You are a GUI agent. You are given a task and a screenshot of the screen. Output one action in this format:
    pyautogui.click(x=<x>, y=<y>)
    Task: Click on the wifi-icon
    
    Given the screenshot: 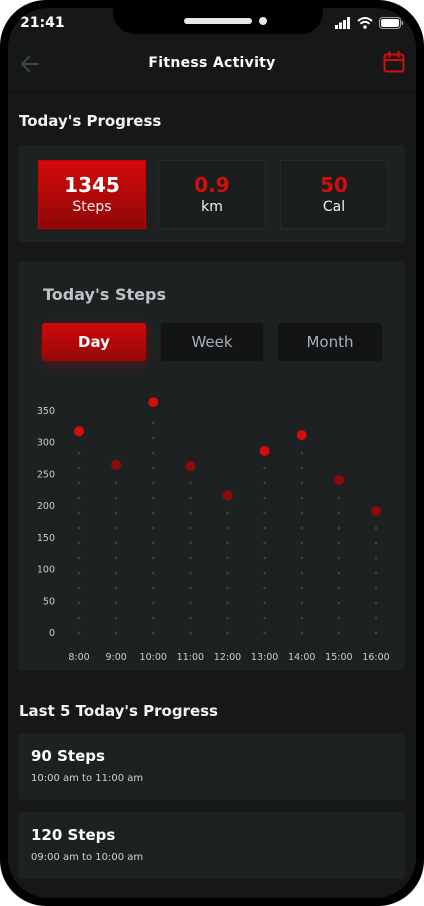 What is the action you would take?
    pyautogui.click(x=365, y=23)
    